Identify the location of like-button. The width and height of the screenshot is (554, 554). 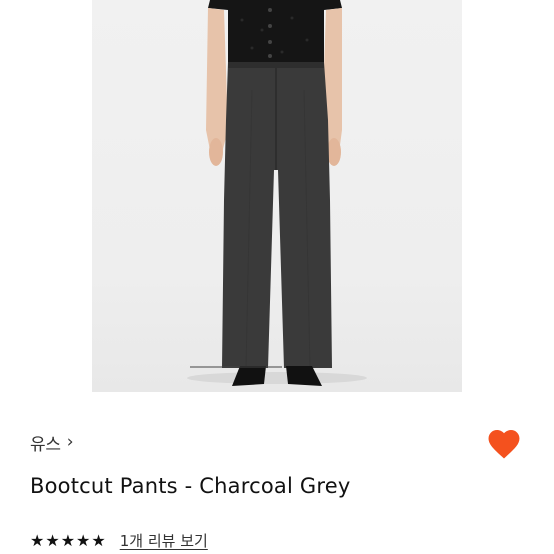
(504, 443).